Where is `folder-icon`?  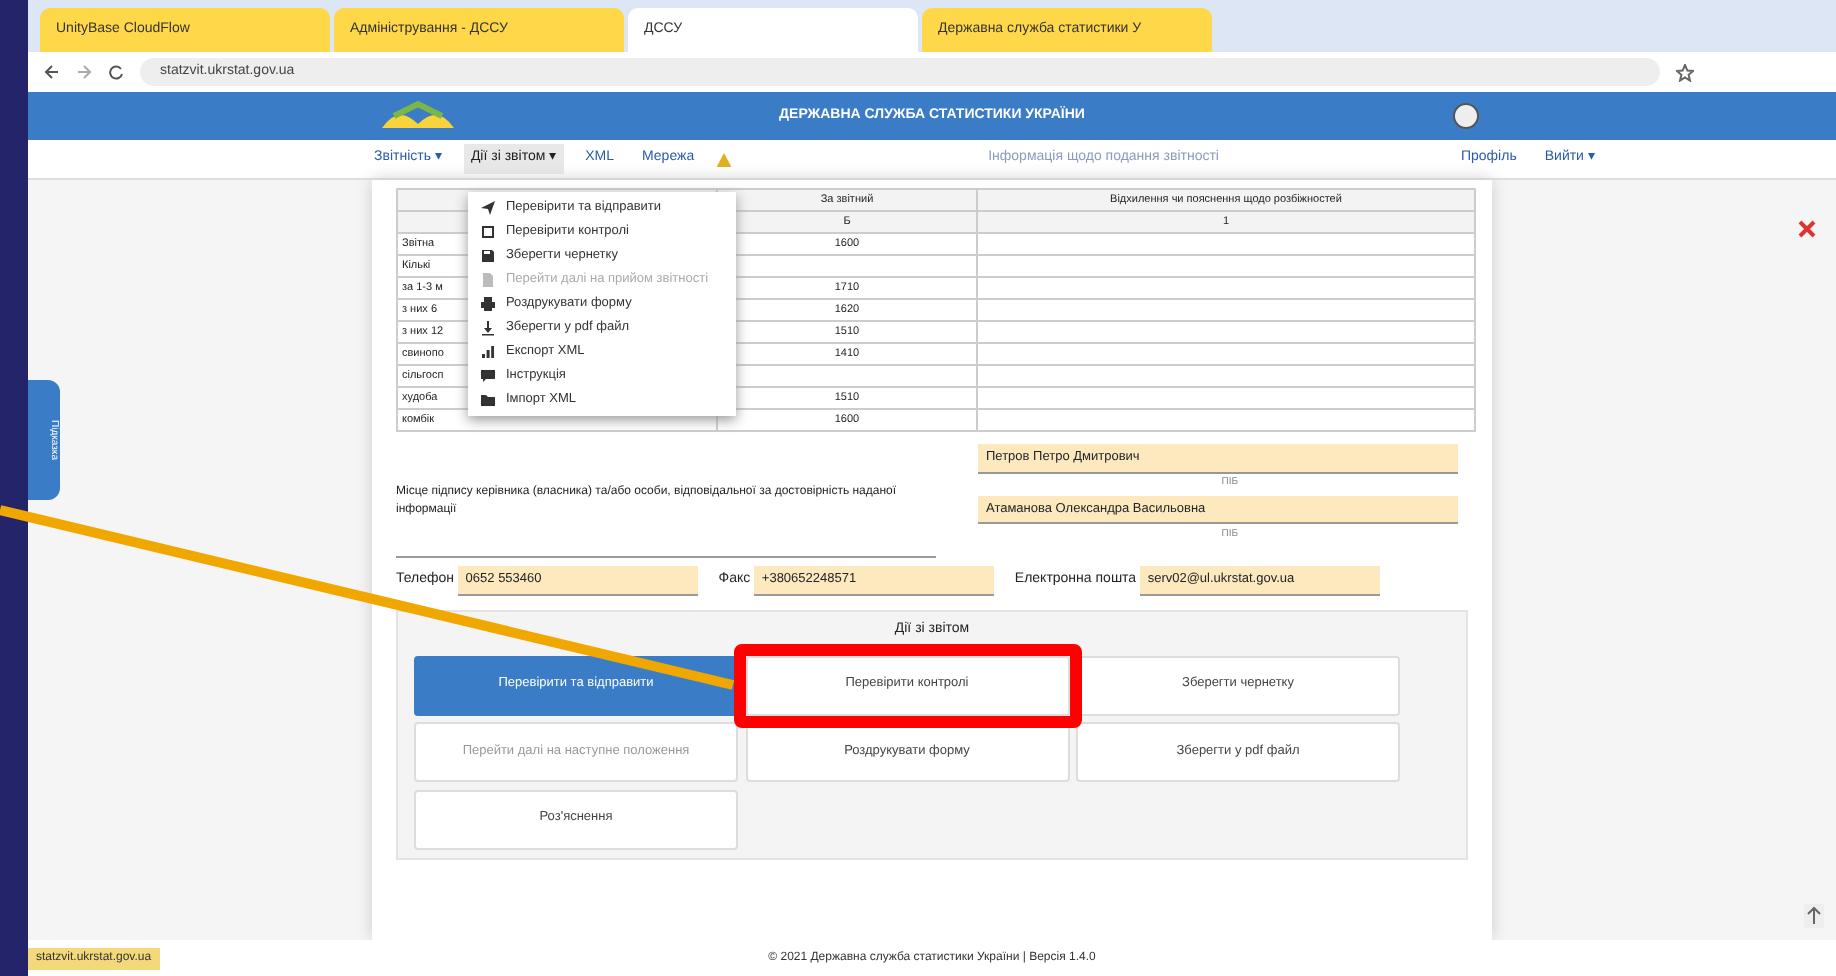 folder-icon is located at coordinates (488, 400).